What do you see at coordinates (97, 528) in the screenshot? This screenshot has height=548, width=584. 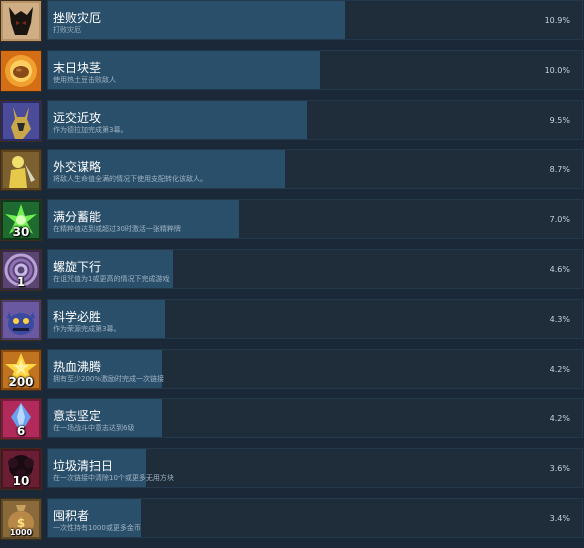 I see `achievement-description: 一次性持有1000或更多金币` at bounding box center [97, 528].